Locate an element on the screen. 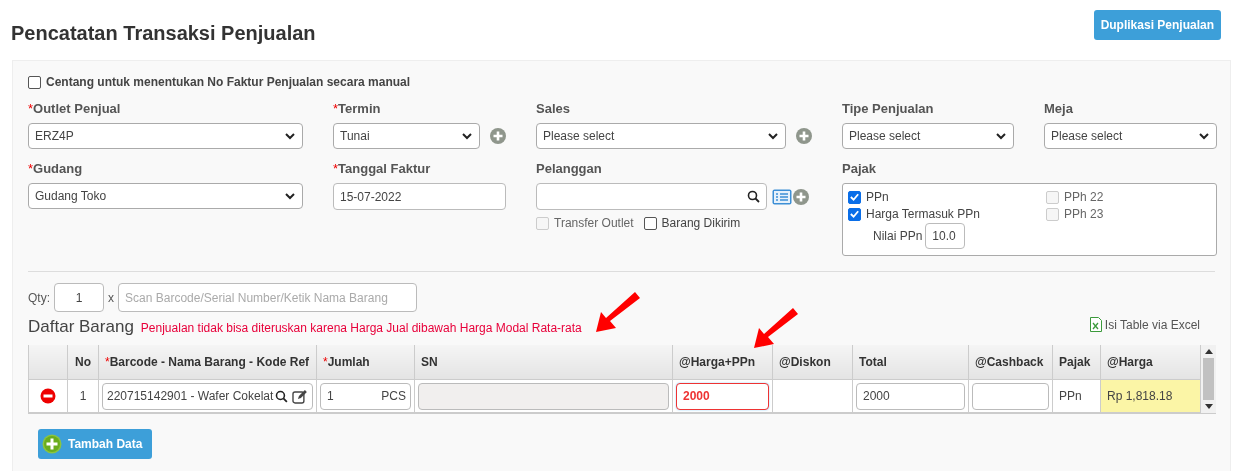 The height and width of the screenshot is (471, 1243). table-cell: Rp 1,818.18 is located at coordinates (1150, 396).